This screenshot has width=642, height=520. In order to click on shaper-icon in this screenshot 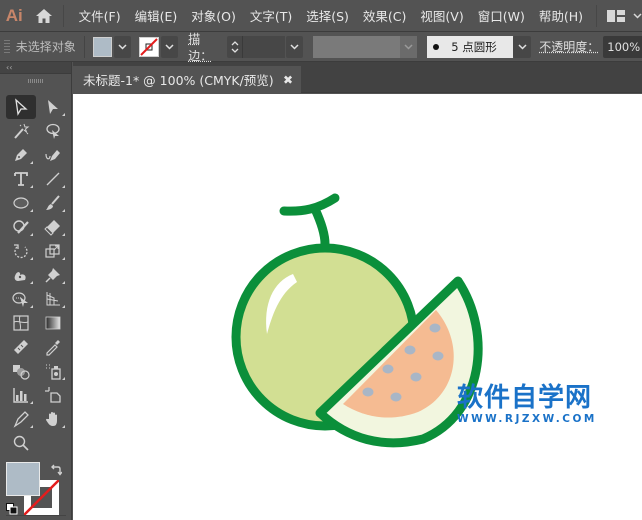, I will do `click(21, 227)`.